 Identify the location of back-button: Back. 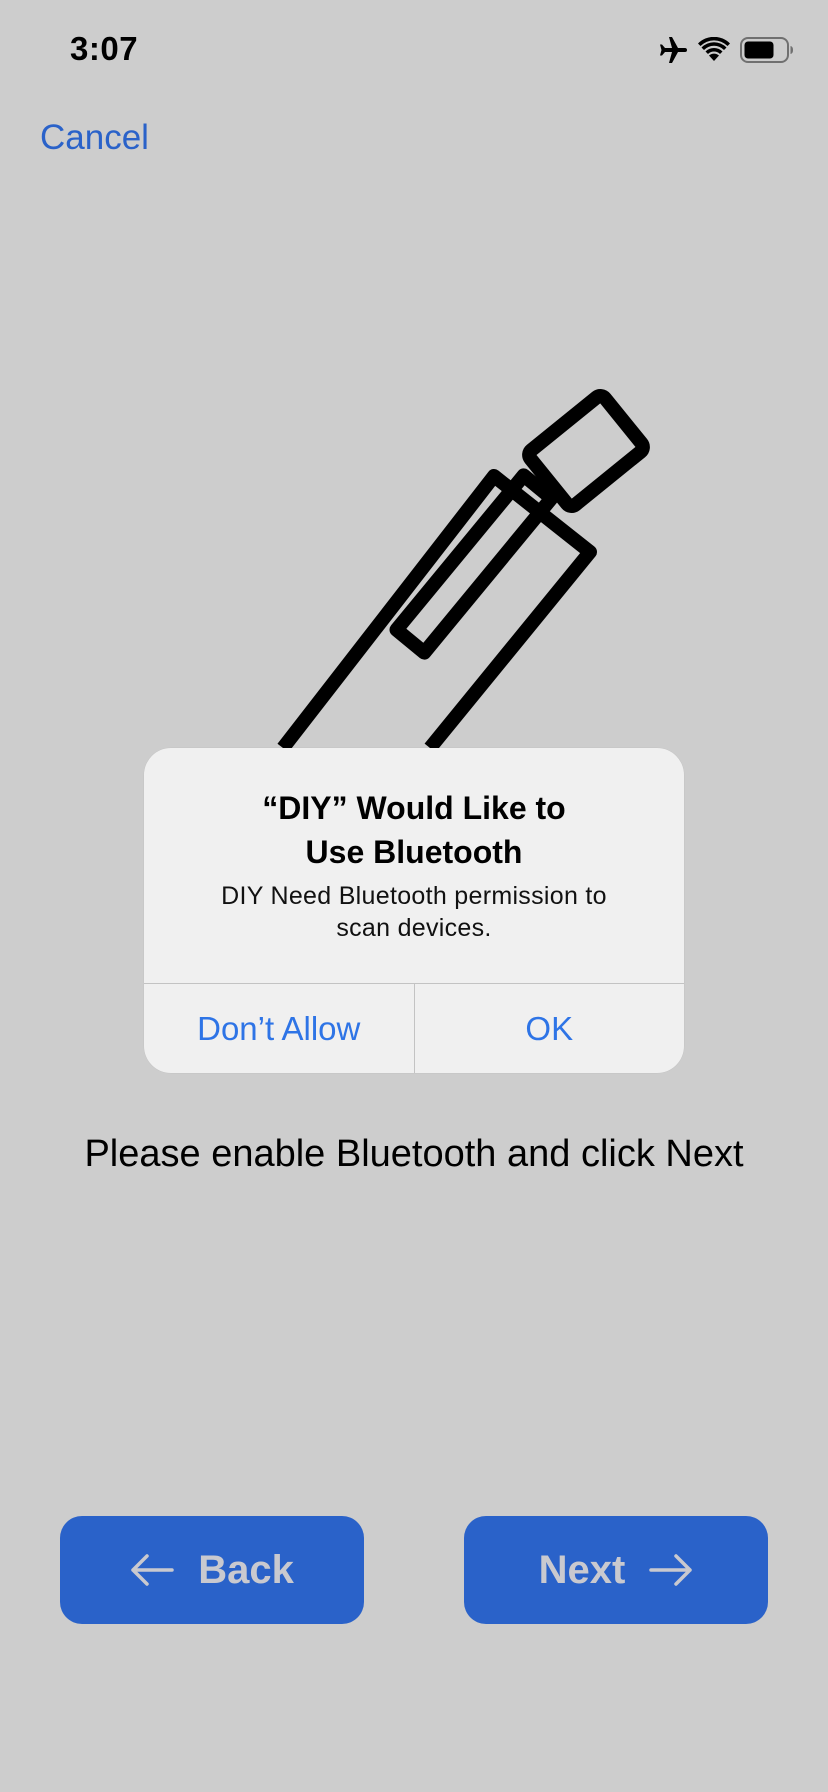
(212, 1570).